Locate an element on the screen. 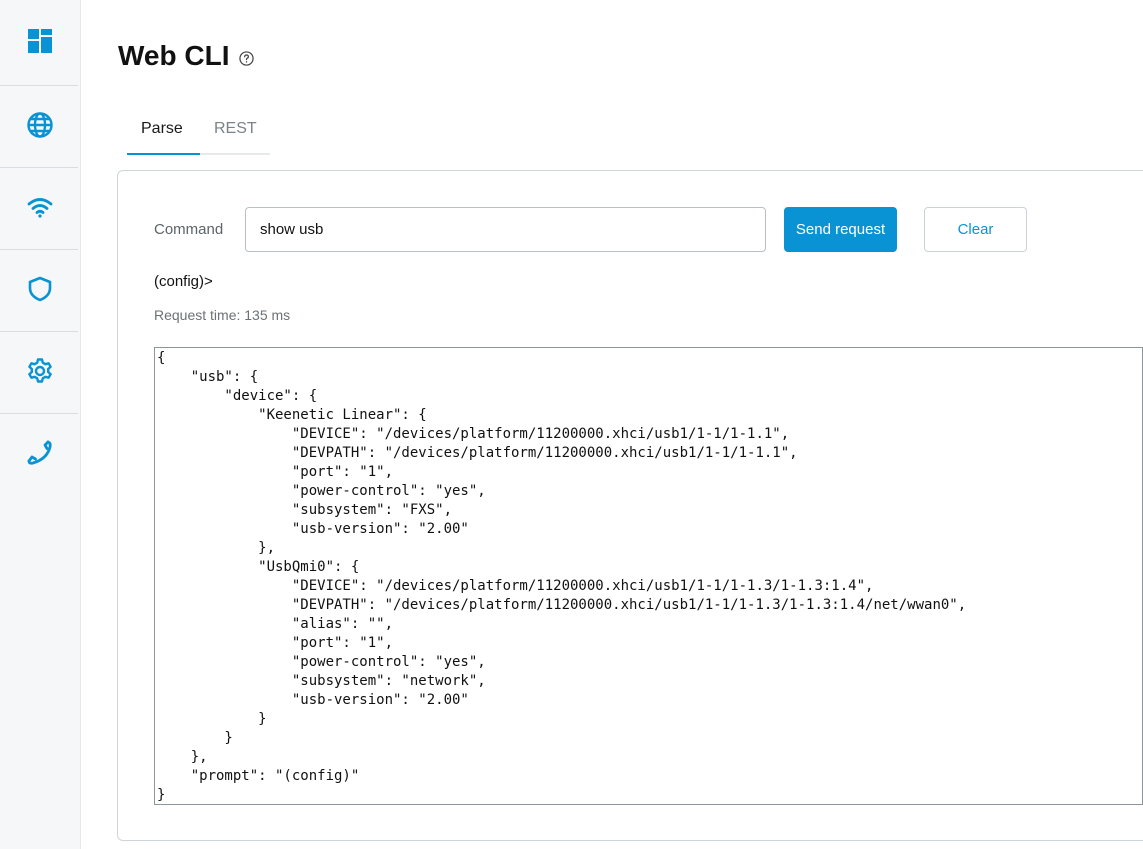 The width and height of the screenshot is (1143, 849). command-input is located at coordinates (505, 229).